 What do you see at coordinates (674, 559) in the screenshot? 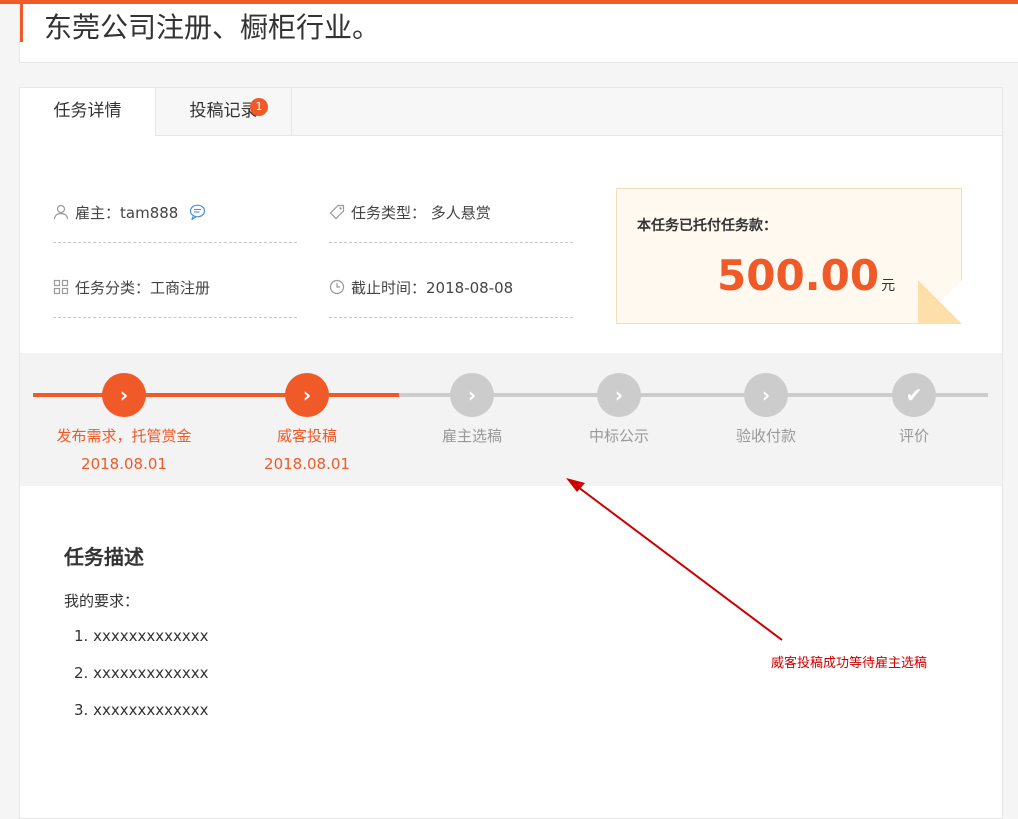
I see `annotation-arrow` at bounding box center [674, 559].